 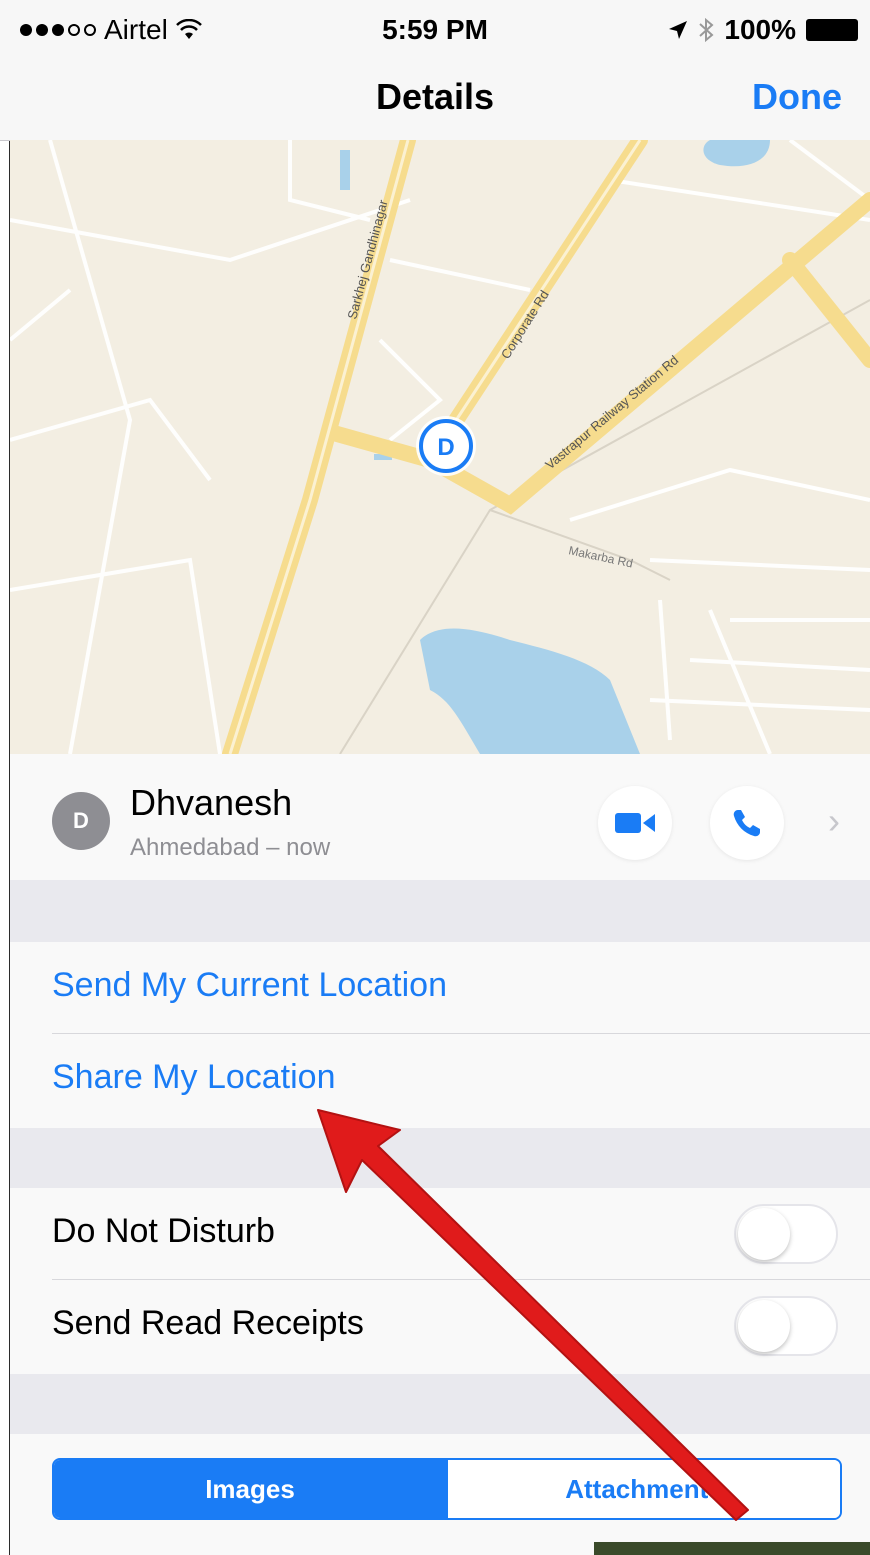 What do you see at coordinates (706, 30) in the screenshot?
I see `bluetooth-icon` at bounding box center [706, 30].